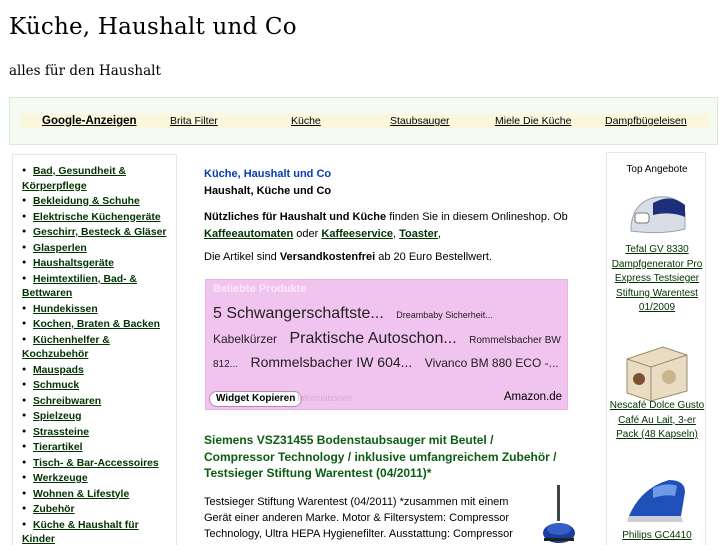 The image size is (727, 545). I want to click on sidebar-item-label: Geschirr, Besteck & Gläser, so click(99, 232).